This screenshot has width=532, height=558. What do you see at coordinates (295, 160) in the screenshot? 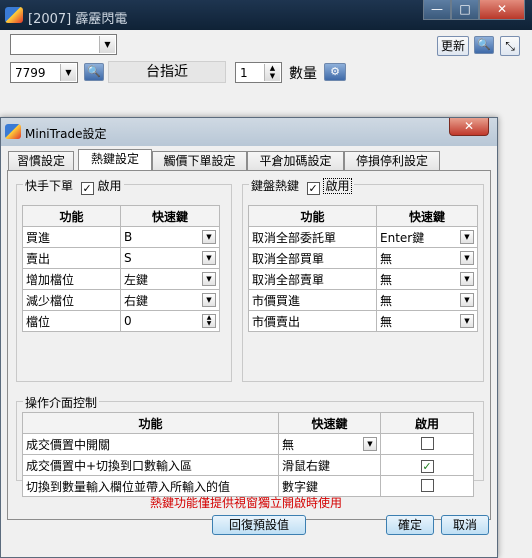
I see `tab-close-add: 平倉加碼設定` at bounding box center [295, 160].